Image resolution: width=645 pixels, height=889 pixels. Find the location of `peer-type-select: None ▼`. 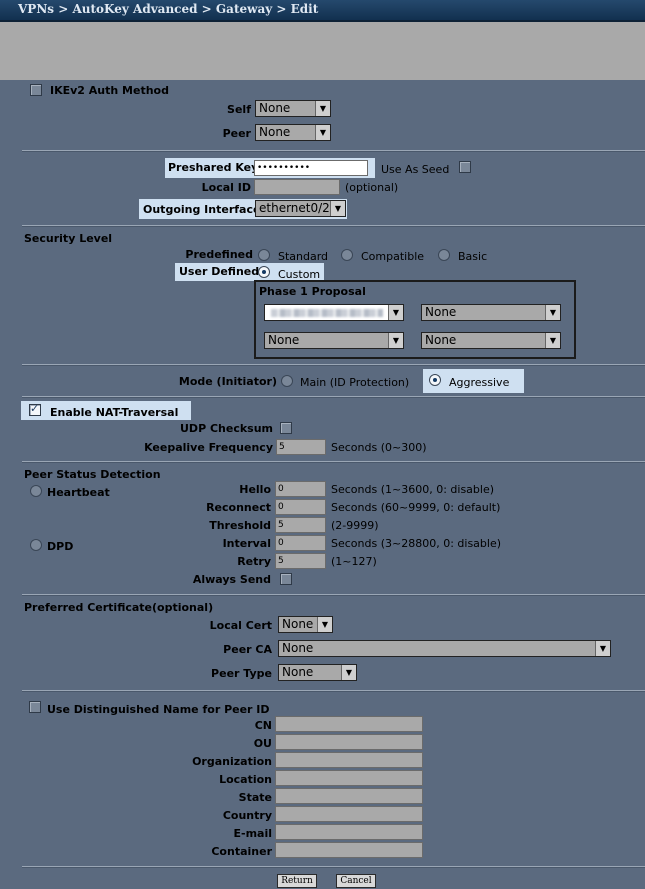

peer-type-select: None ▼ is located at coordinates (317, 672).